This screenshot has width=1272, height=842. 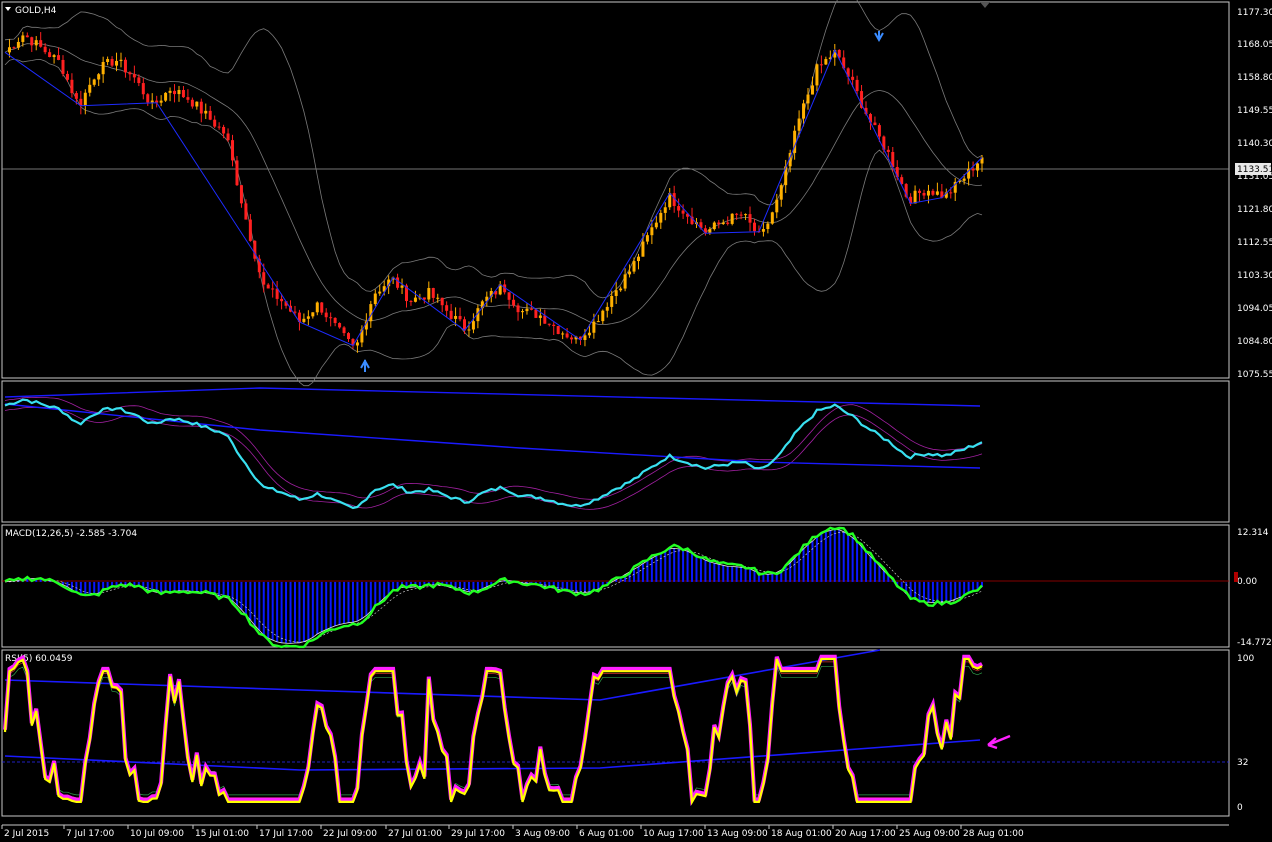 I want to click on macd-panel, so click(x=615, y=586).